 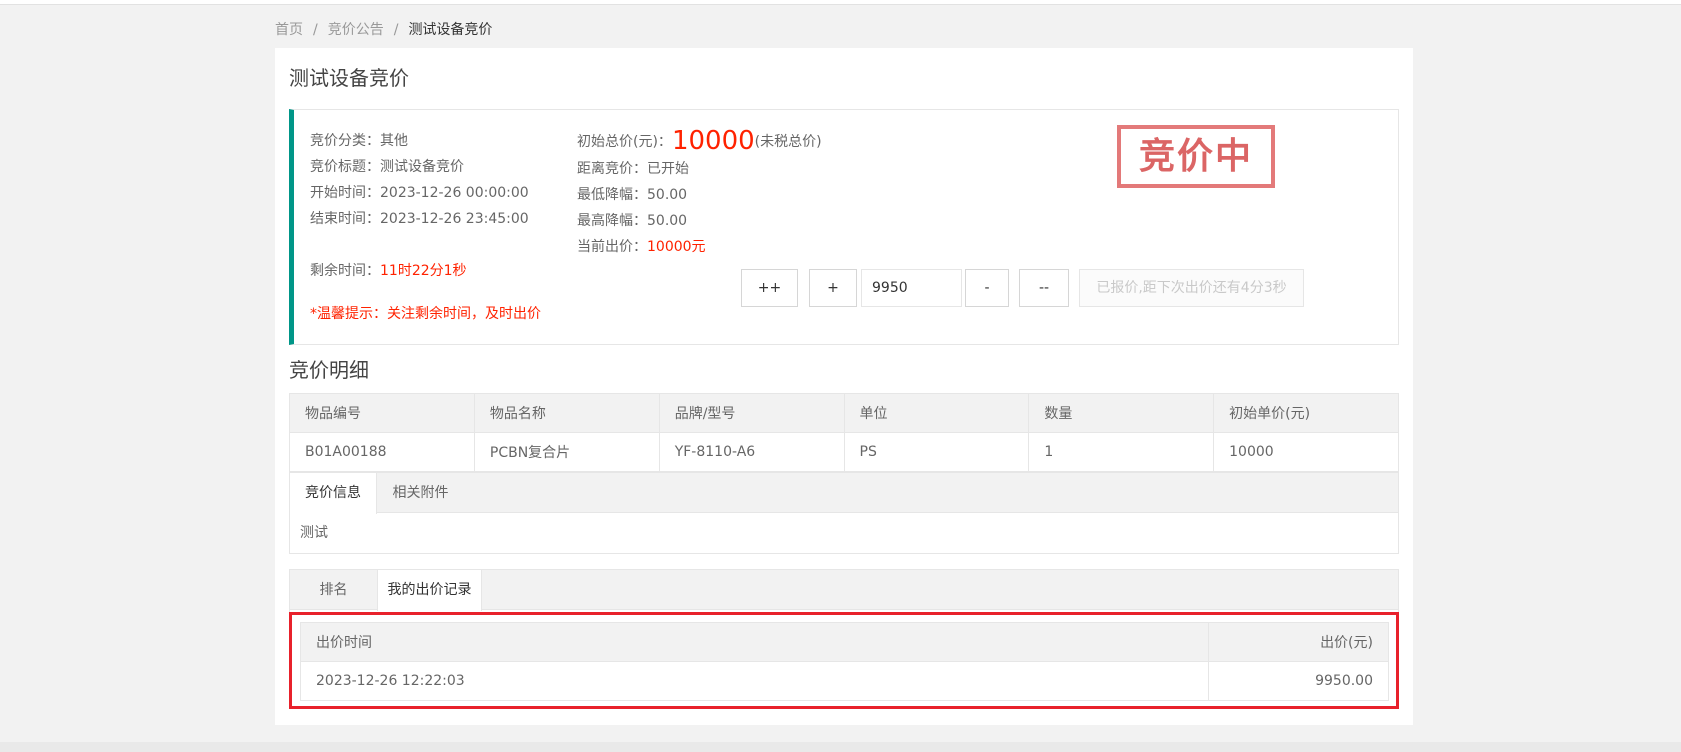 What do you see at coordinates (345, 193) in the screenshot?
I see `start-time-label: 开始时间：` at bounding box center [345, 193].